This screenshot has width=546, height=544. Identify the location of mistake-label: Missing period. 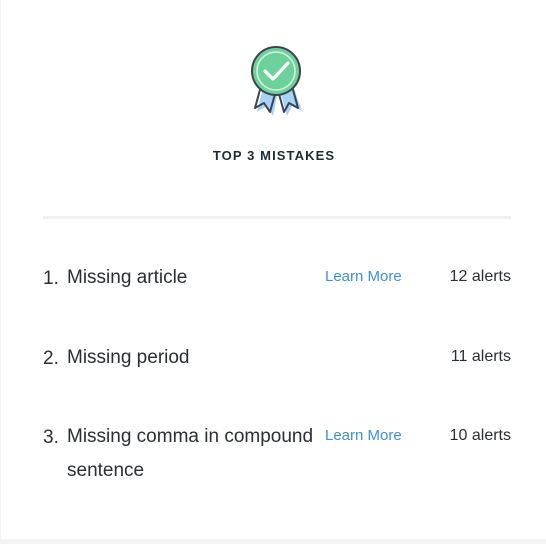
(128, 357).